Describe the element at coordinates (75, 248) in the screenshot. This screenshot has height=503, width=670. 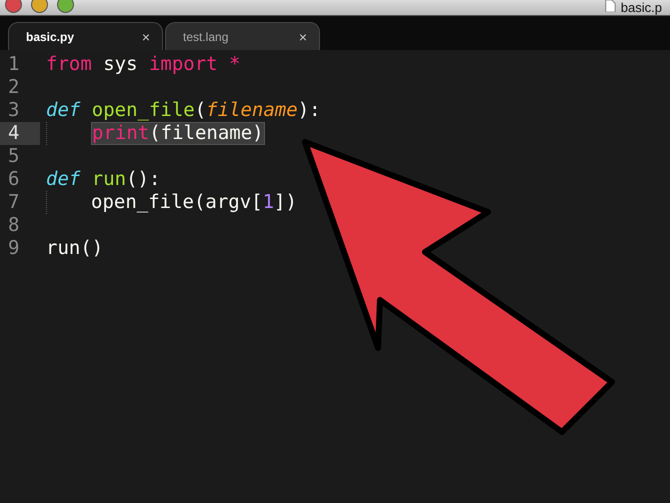
I see `code-line: run()` at that location.